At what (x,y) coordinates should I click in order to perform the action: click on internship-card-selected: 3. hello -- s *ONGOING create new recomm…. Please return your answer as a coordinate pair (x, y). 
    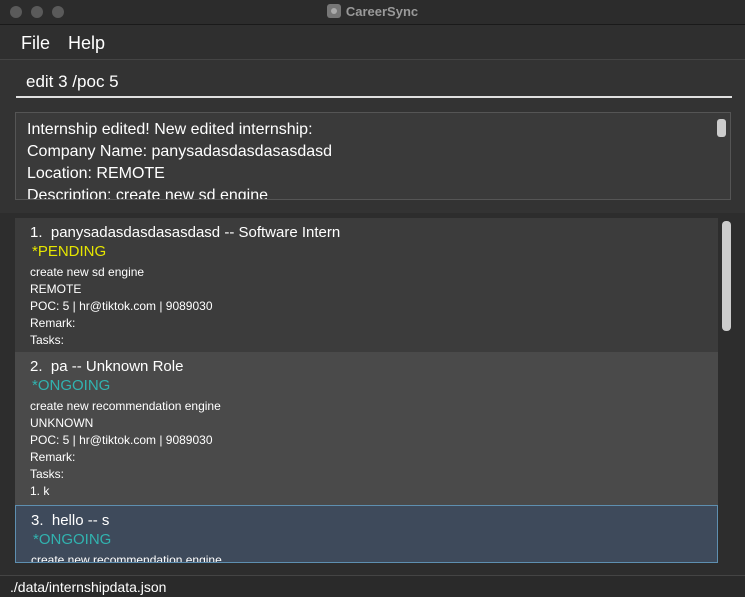
    Looking at the image, I should click on (366, 534).